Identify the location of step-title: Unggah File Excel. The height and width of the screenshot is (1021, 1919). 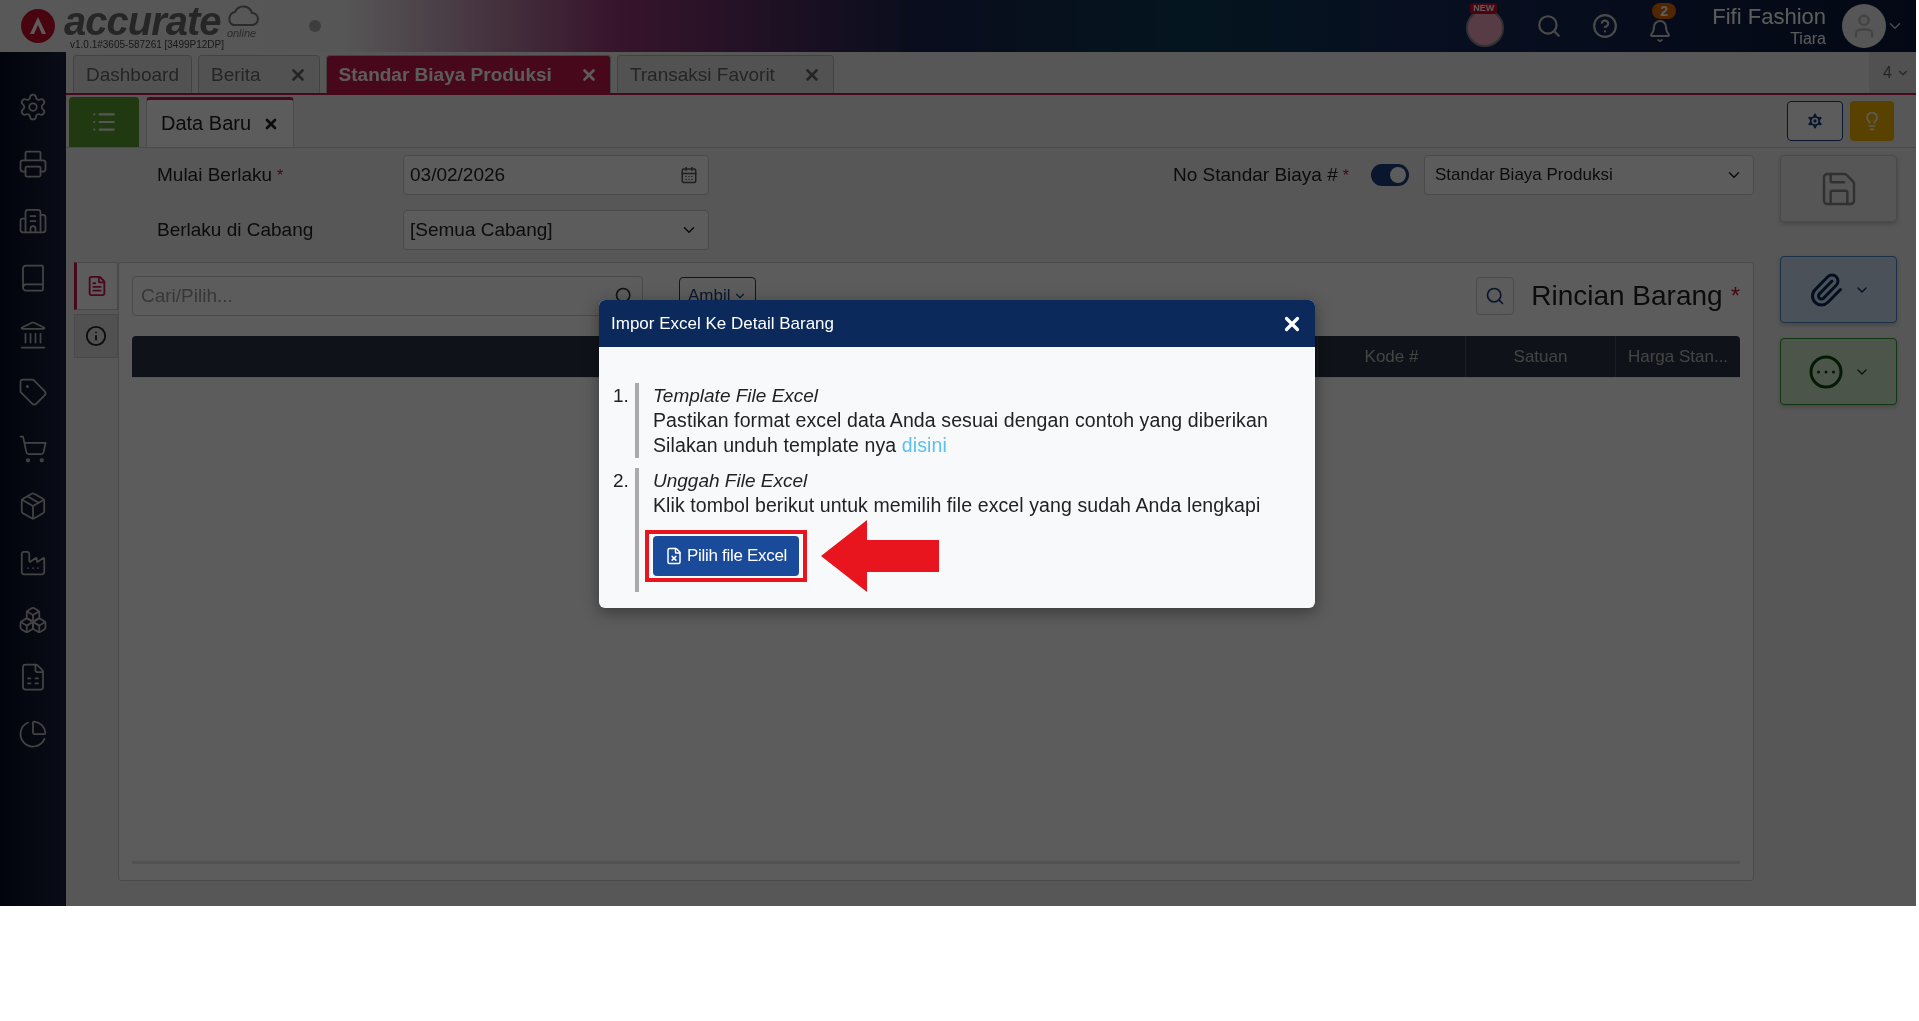
(731, 481).